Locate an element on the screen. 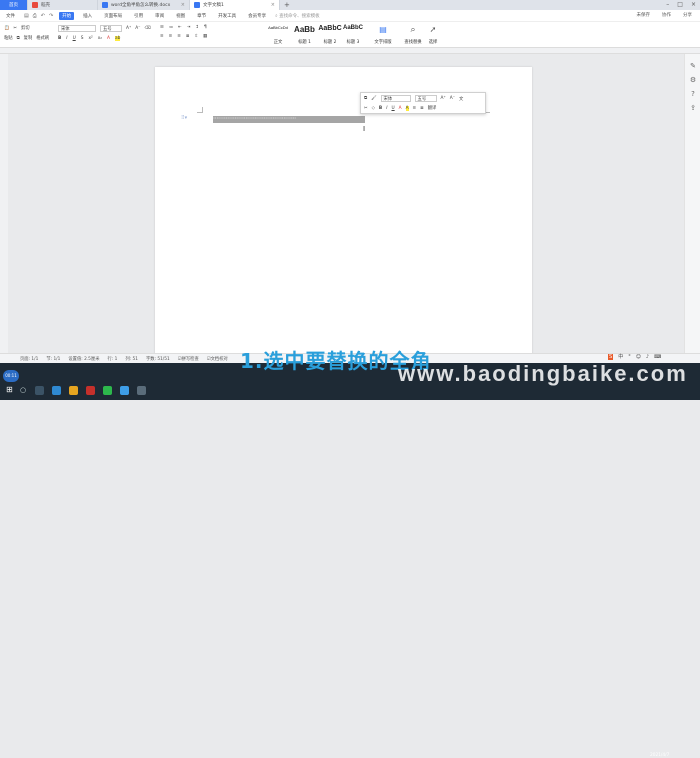  style-icon: ⧉ is located at coordinates (365, 98).